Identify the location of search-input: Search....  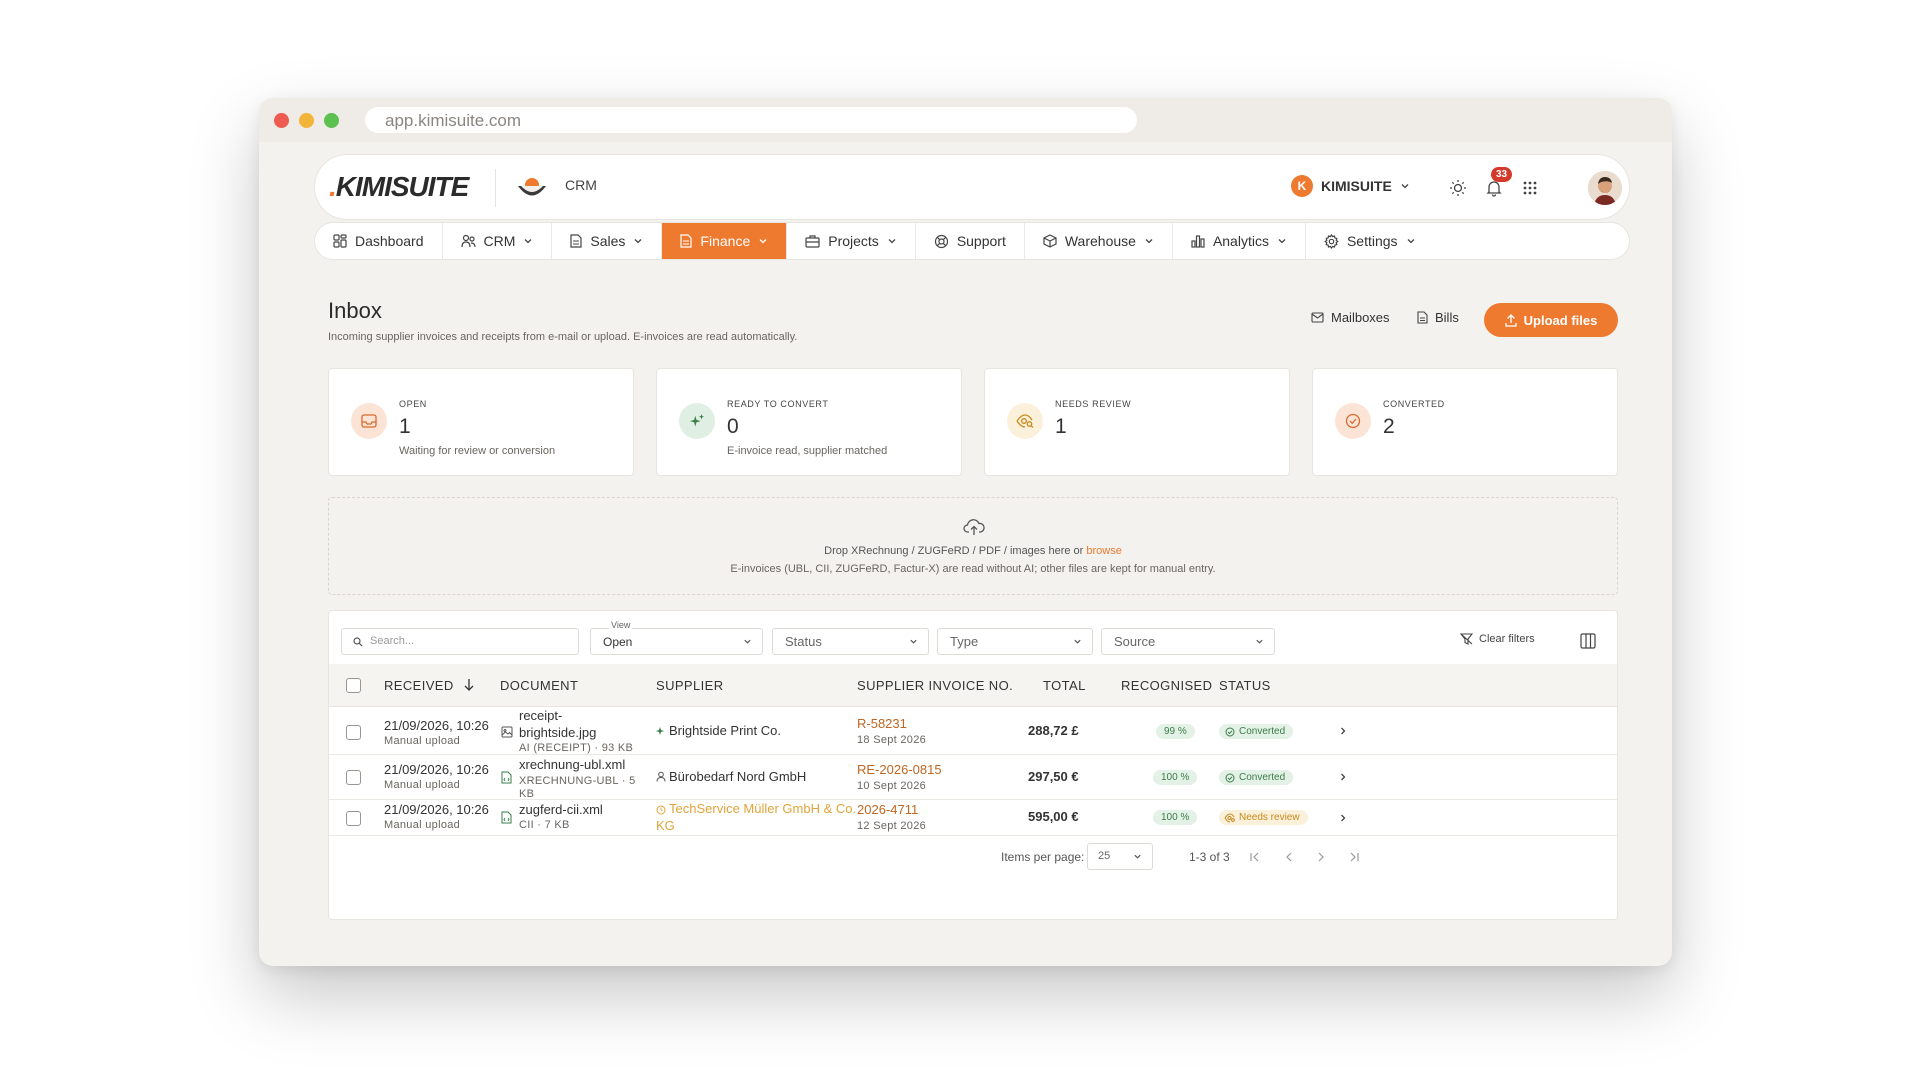
(460, 641).